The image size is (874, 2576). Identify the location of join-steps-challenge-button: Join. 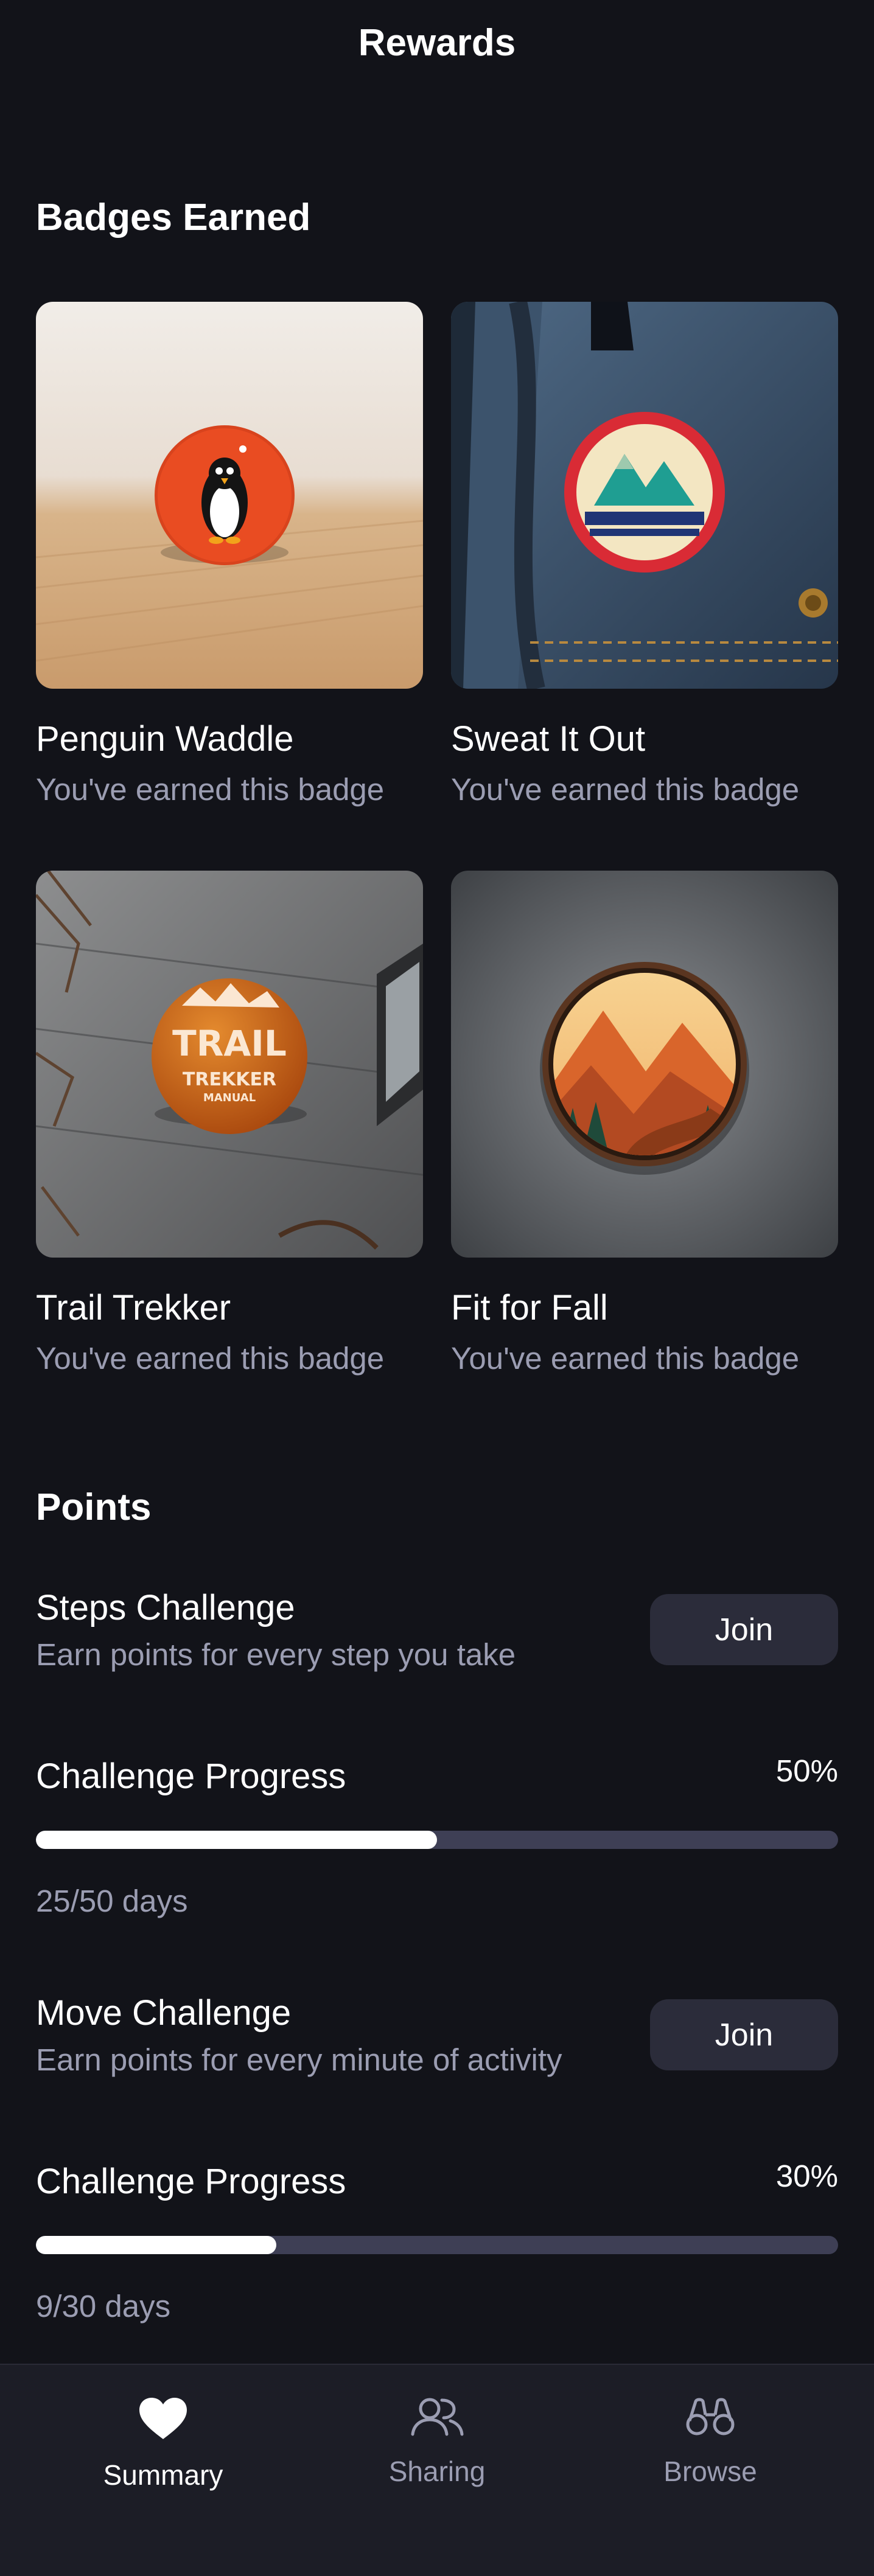
(744, 1629).